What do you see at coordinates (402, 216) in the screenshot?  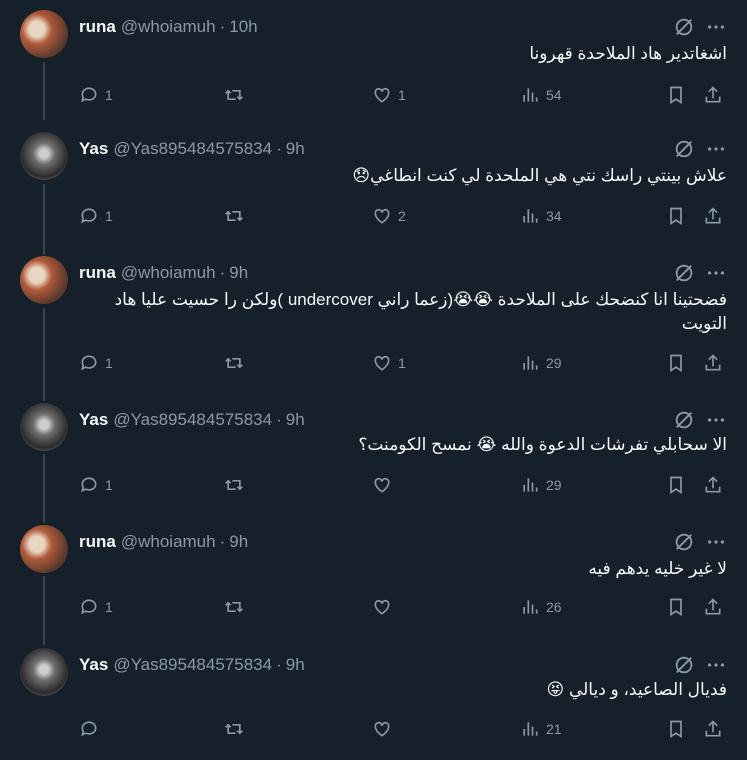 I see `like-count: 2` at bounding box center [402, 216].